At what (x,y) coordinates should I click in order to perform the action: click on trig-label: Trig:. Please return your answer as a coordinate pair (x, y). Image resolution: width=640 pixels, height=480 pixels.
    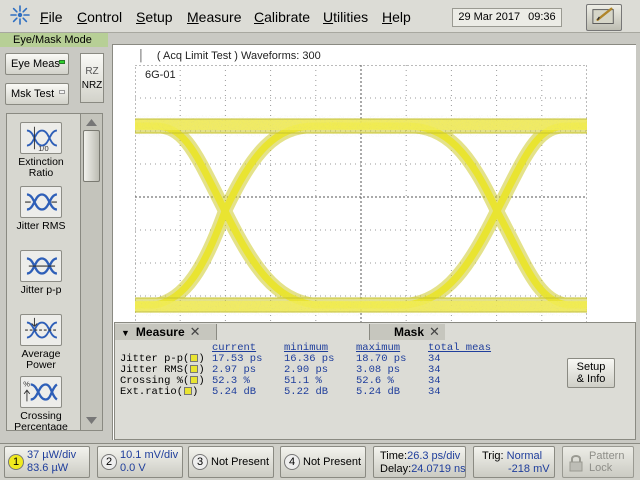
    Looking at the image, I should click on (493, 456).